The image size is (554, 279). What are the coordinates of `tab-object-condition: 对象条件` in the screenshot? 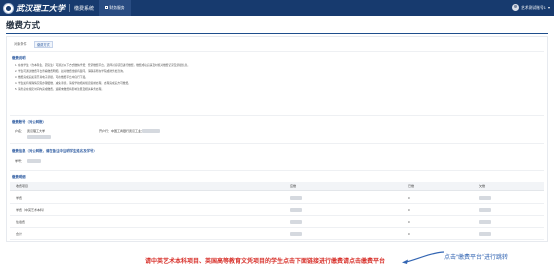 It's located at (20, 44).